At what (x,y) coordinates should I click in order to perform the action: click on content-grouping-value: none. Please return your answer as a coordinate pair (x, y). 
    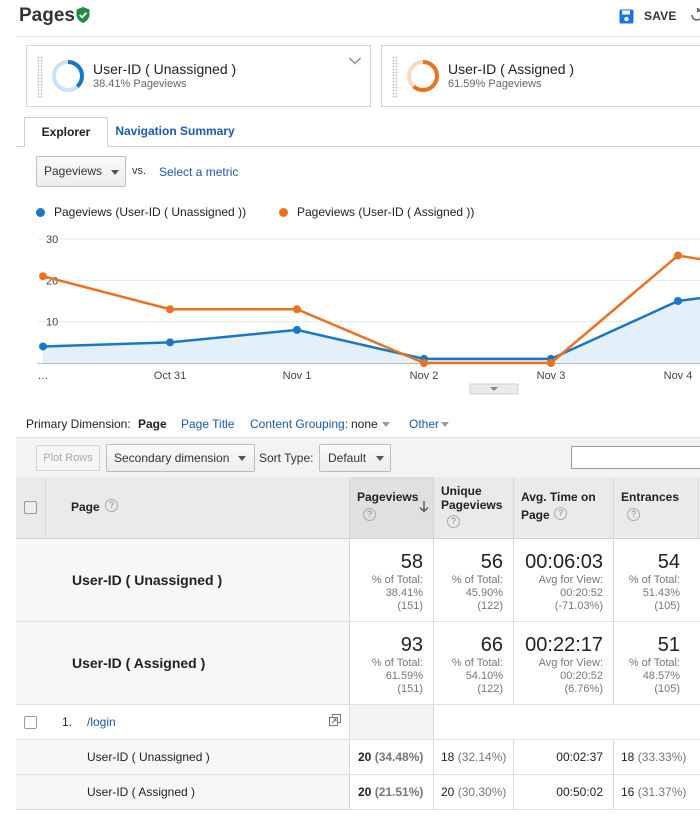
    Looking at the image, I should click on (364, 424).